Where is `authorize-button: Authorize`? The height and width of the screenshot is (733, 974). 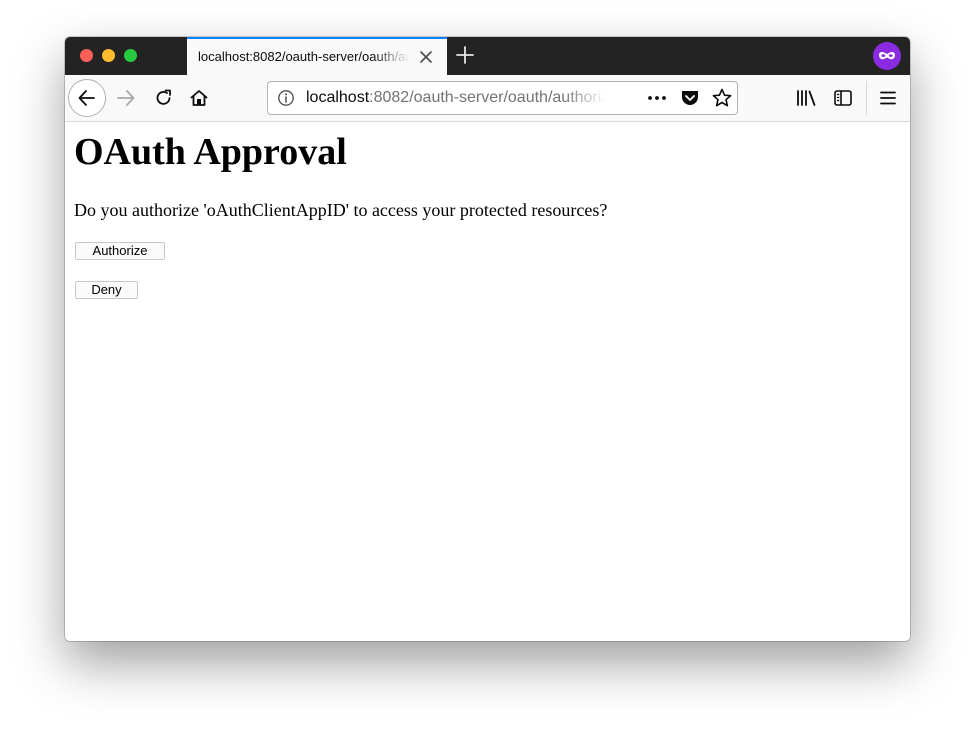 authorize-button: Authorize is located at coordinates (120, 251).